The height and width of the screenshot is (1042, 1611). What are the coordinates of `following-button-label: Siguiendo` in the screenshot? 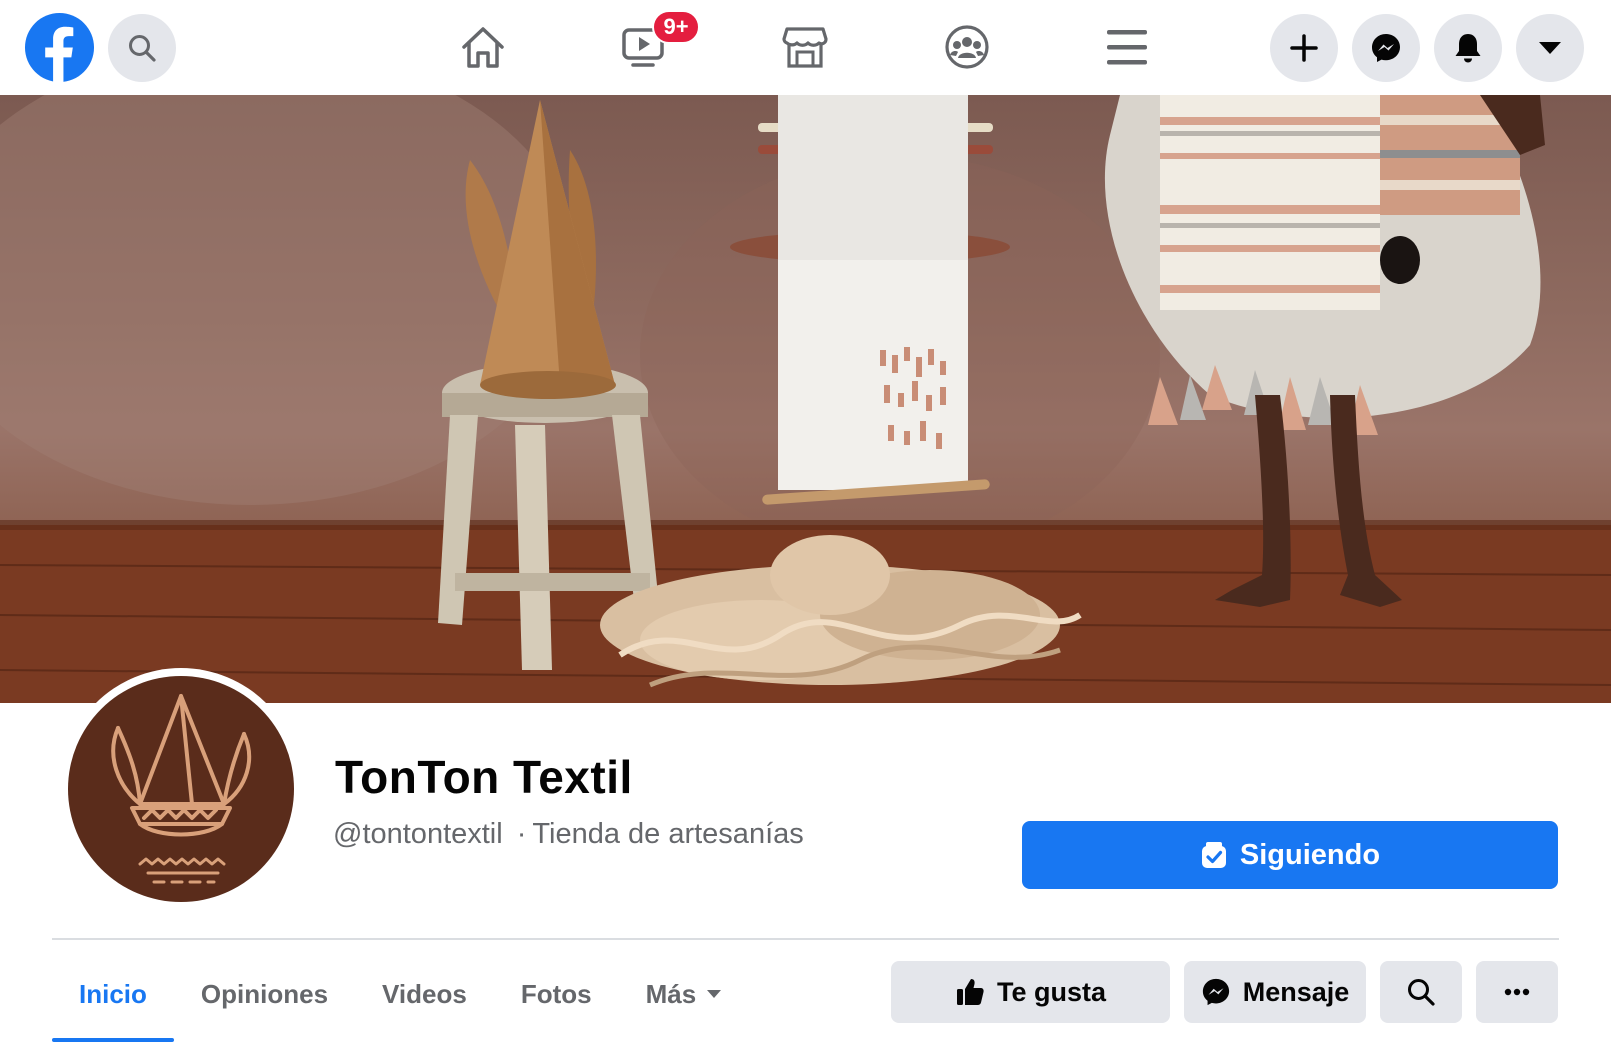 It's located at (1310, 854).